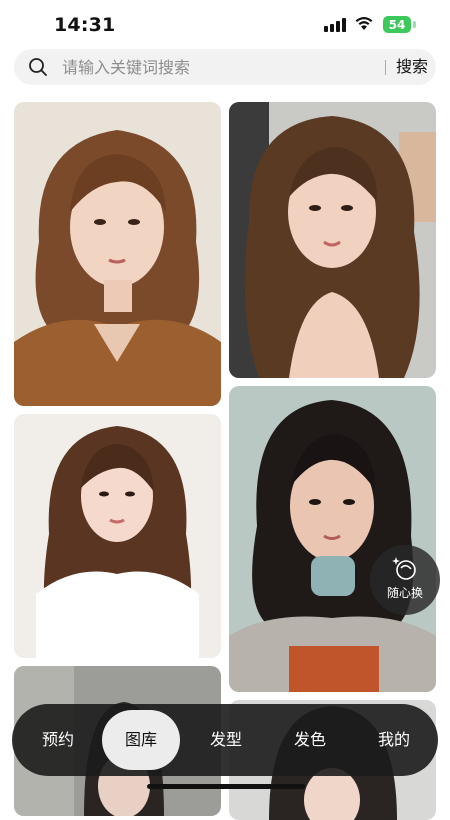  Describe the element at coordinates (394, 740) in the screenshot. I see `nav-item-profile: 我的` at that location.